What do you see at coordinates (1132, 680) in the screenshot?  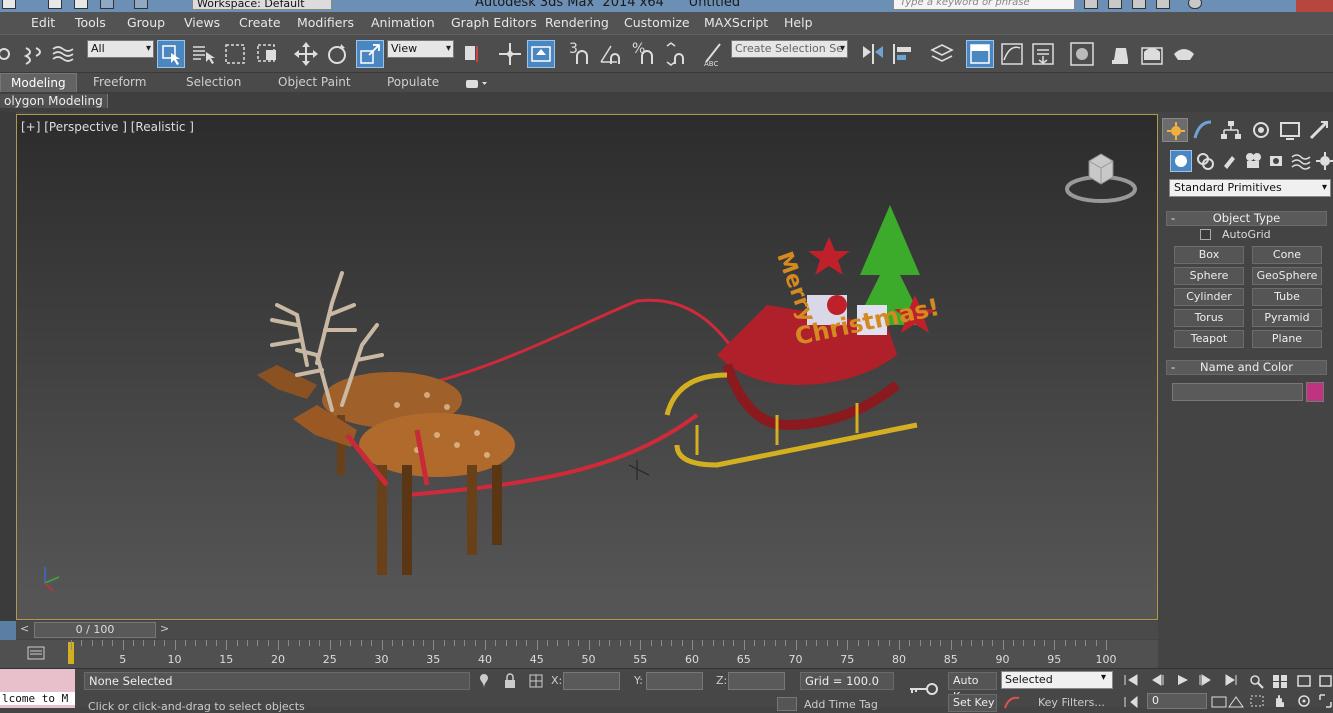 I see `go-to-start-icon` at bounding box center [1132, 680].